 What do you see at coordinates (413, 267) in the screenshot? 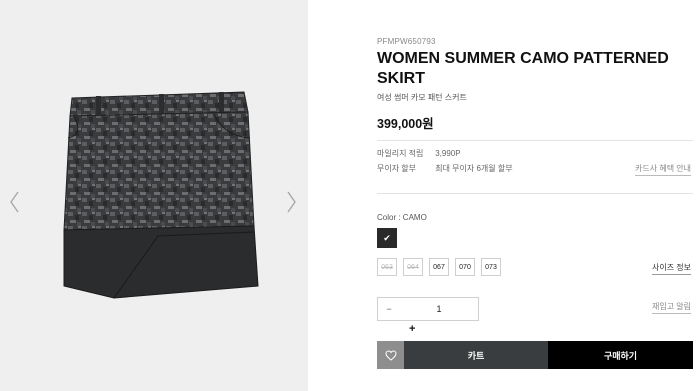
I see `size-option: 064` at bounding box center [413, 267].